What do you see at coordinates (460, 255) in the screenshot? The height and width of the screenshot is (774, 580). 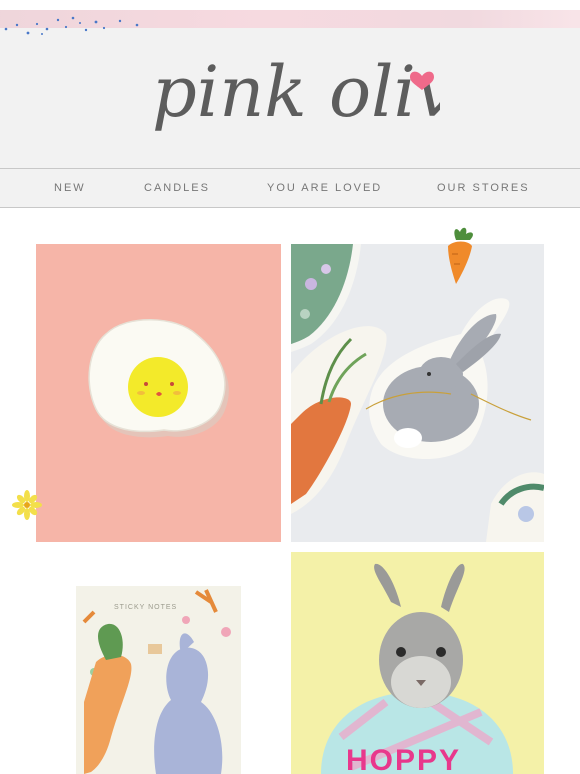 I see `carrot-icon` at bounding box center [460, 255].